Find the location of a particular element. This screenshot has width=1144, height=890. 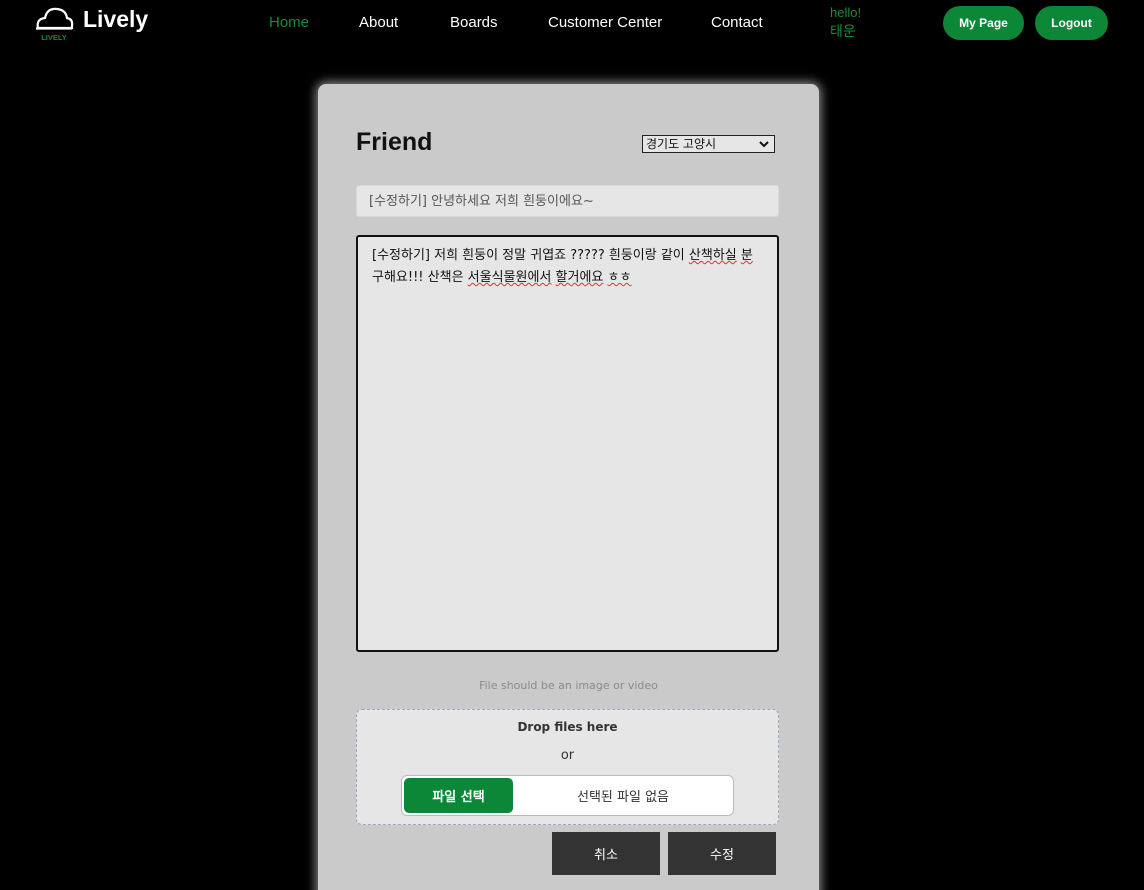

greeting-text: hello! is located at coordinates (846, 12).